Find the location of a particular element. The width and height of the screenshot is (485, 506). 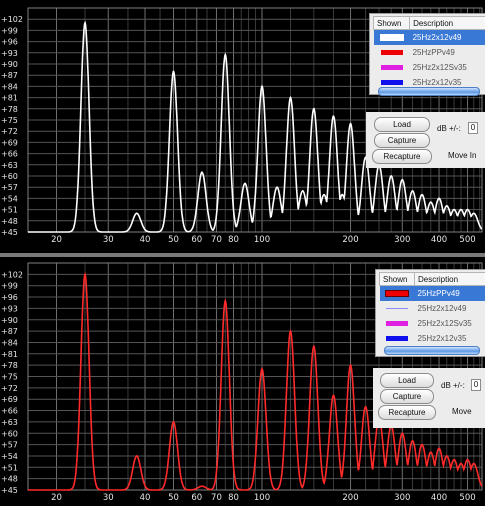

x-tick-label: 70 is located at coordinates (216, 240).